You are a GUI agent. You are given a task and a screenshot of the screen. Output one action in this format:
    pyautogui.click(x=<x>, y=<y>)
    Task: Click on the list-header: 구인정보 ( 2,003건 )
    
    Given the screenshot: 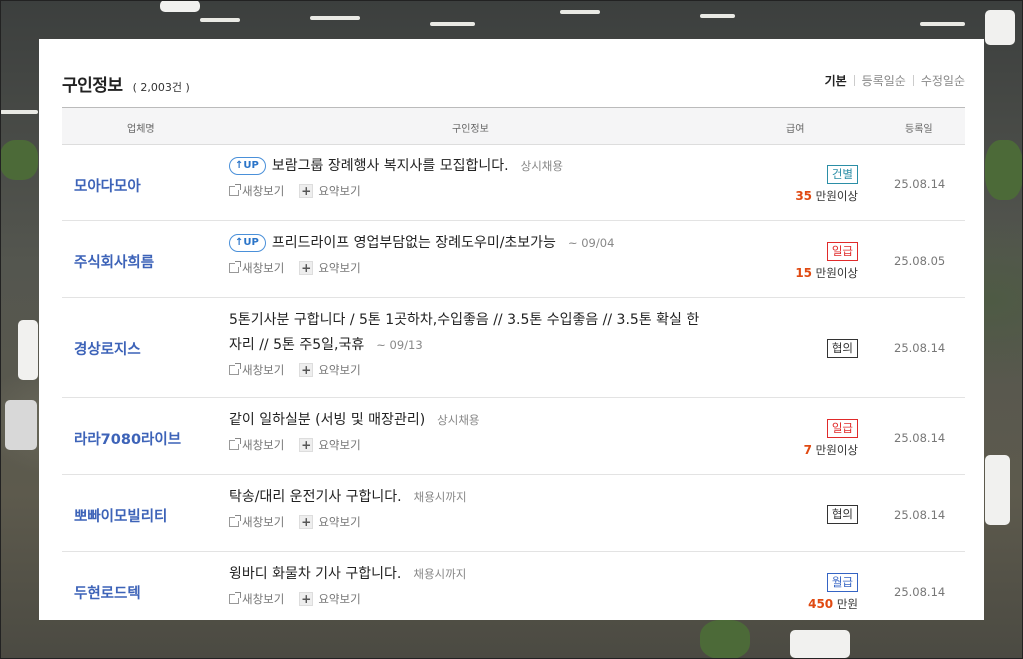 What is the action you would take?
    pyautogui.click(x=126, y=83)
    